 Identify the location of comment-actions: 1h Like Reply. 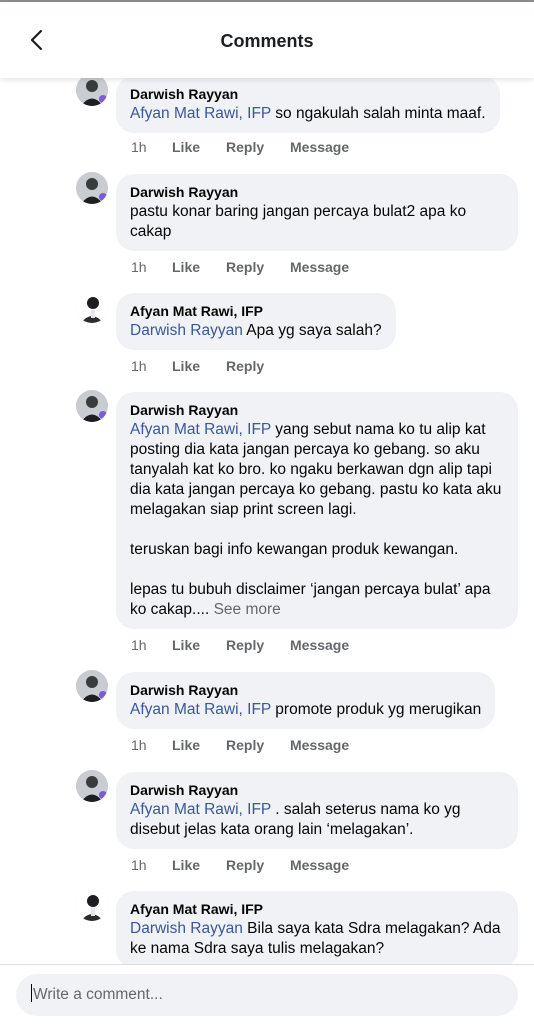
(210, 366).